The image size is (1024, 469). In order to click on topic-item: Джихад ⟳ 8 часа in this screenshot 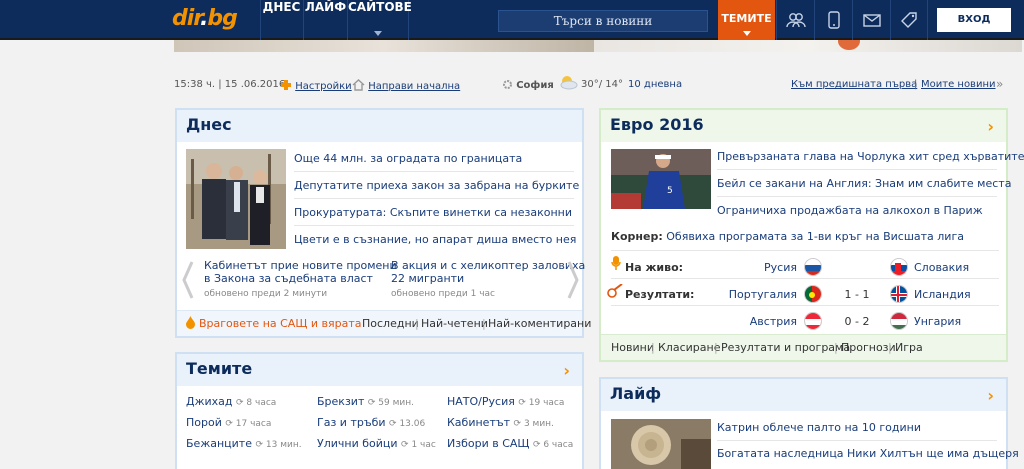, I will do `click(231, 401)`.